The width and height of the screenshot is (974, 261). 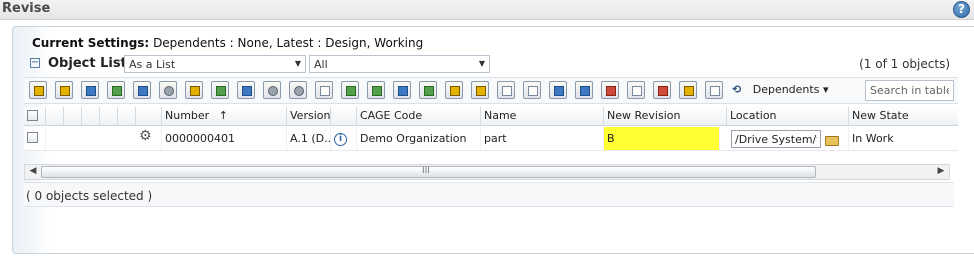 What do you see at coordinates (532, 90) in the screenshot?
I see `check-icon` at bounding box center [532, 90].